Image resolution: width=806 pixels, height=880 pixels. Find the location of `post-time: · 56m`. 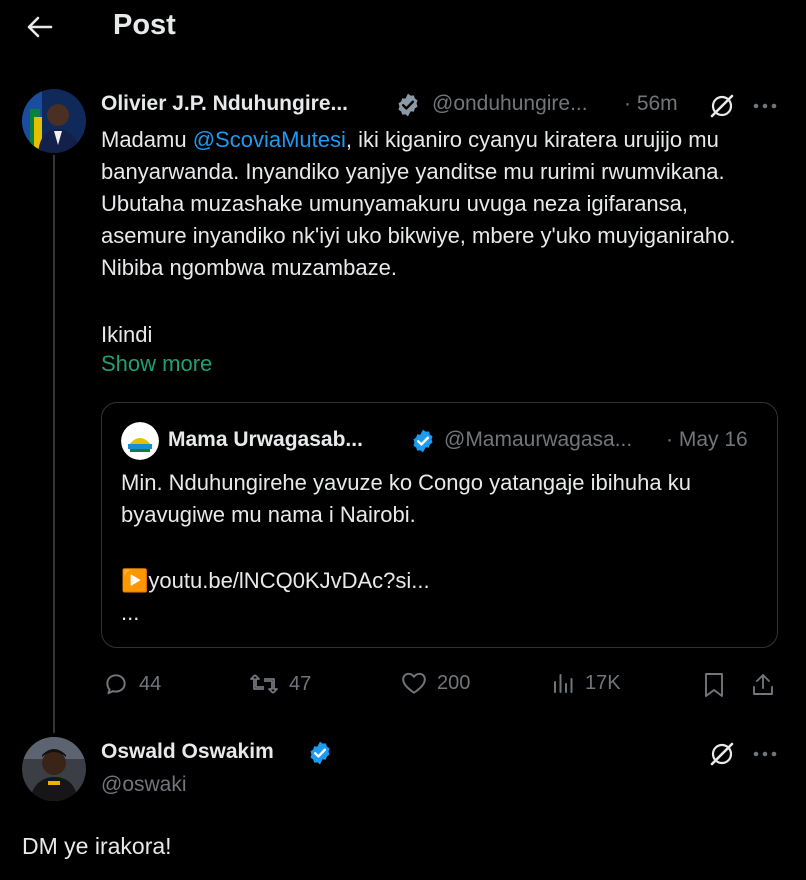

post-time: · 56m is located at coordinates (651, 104).